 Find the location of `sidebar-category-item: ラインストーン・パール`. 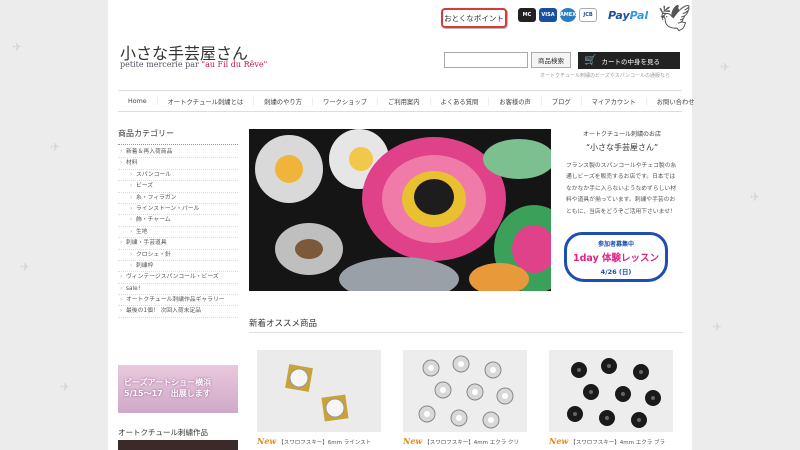

sidebar-category-item: ラインストーン・パール is located at coordinates (178, 210).